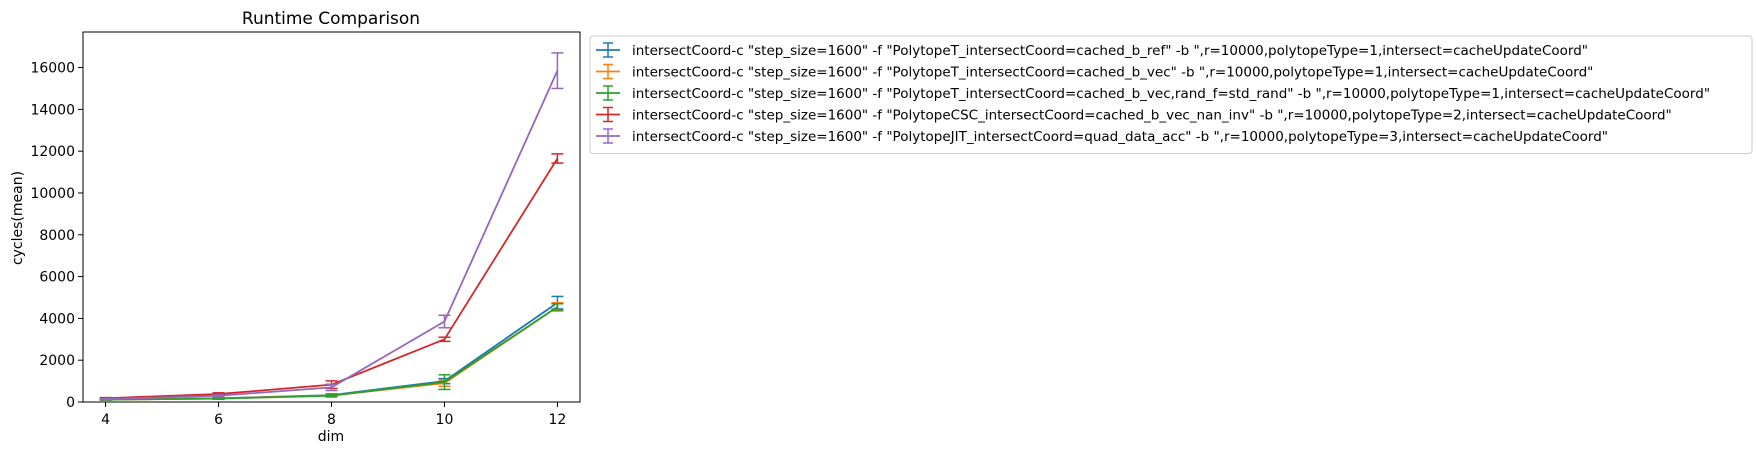  Describe the element at coordinates (331, 437) in the screenshot. I see `x-axis-label: dim` at that location.